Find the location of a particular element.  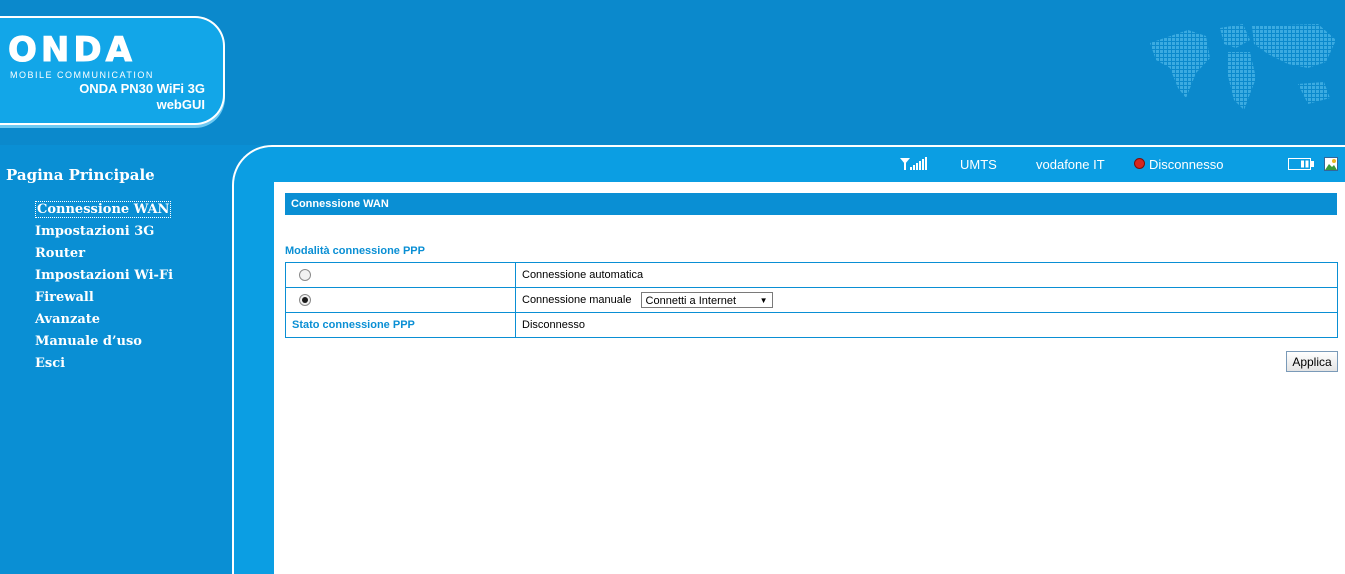

ppp-state-value: Disconnesso is located at coordinates (926, 325).